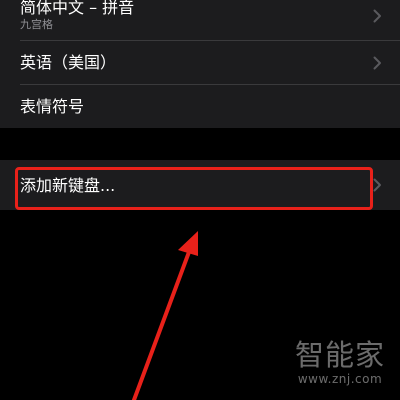  I want to click on watermark: 智能家 www.znj.com, so click(340, 362).